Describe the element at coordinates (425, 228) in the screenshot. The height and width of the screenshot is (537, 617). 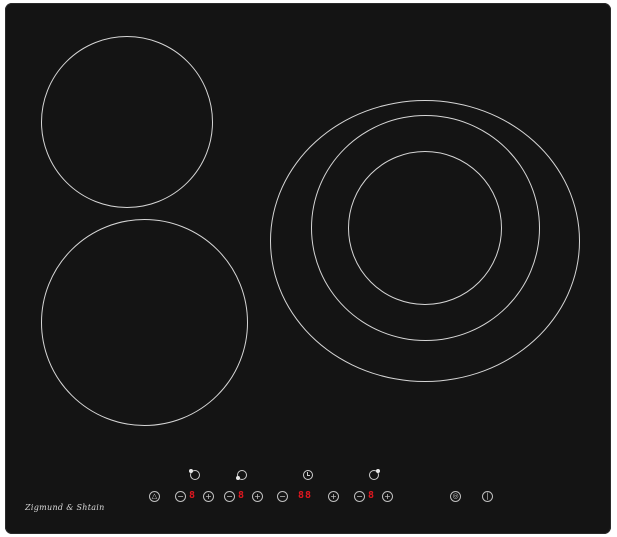
I see `cooking-zone-right-inner-ring` at that location.